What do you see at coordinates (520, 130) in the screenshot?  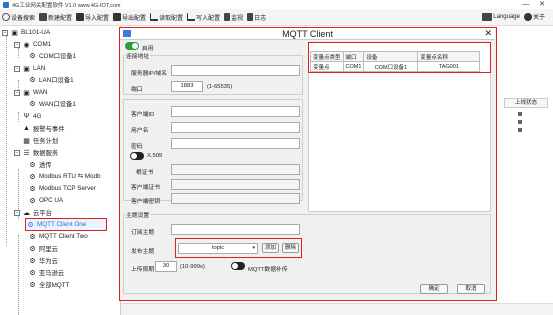 I see `status-indicator` at bounding box center [520, 130].